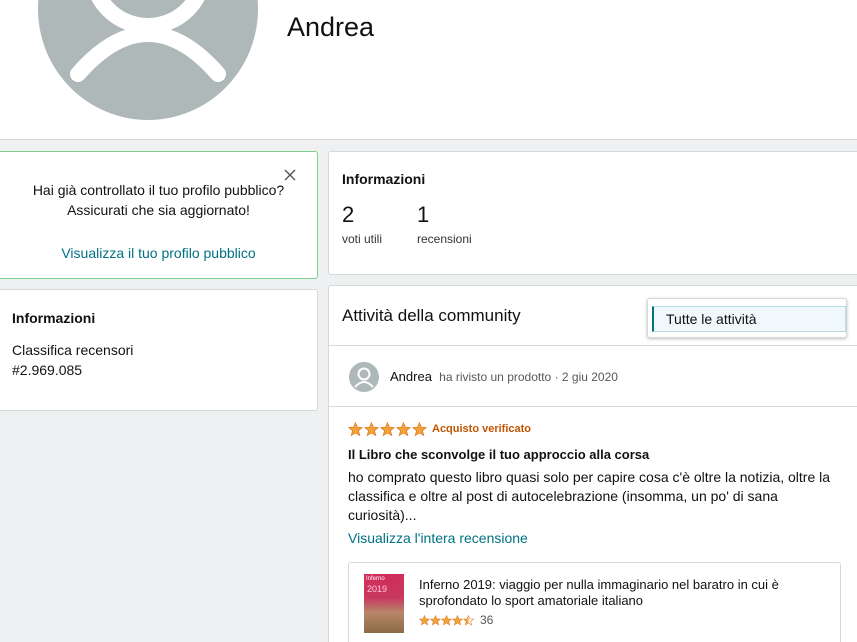  What do you see at coordinates (444, 224) in the screenshot?
I see `reviews-stat: 1 recensioni` at bounding box center [444, 224].